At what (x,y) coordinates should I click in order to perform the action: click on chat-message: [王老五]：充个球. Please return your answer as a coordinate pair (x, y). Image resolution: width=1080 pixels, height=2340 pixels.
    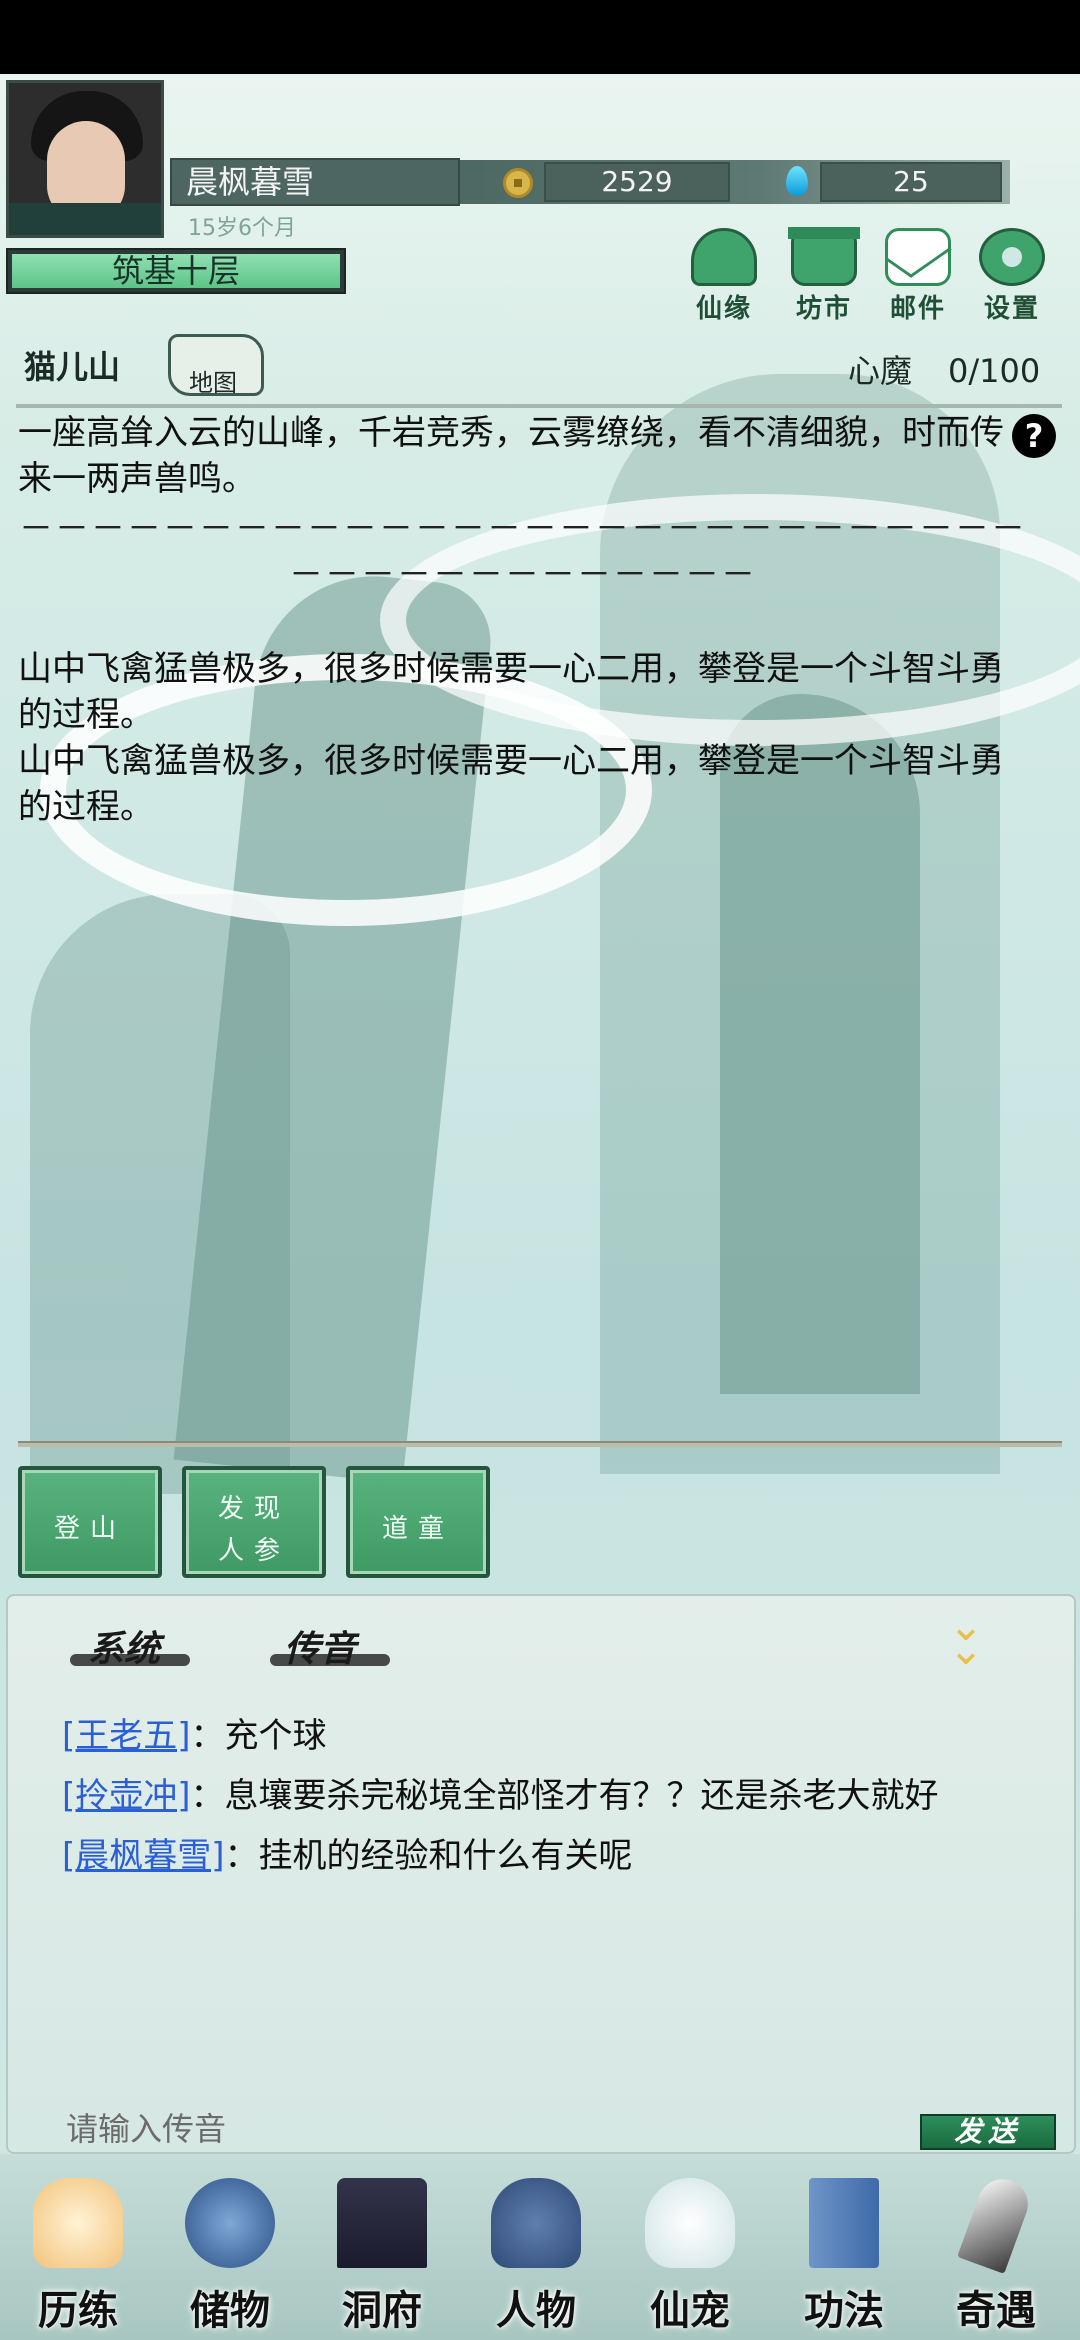
    Looking at the image, I should click on (562, 1736).